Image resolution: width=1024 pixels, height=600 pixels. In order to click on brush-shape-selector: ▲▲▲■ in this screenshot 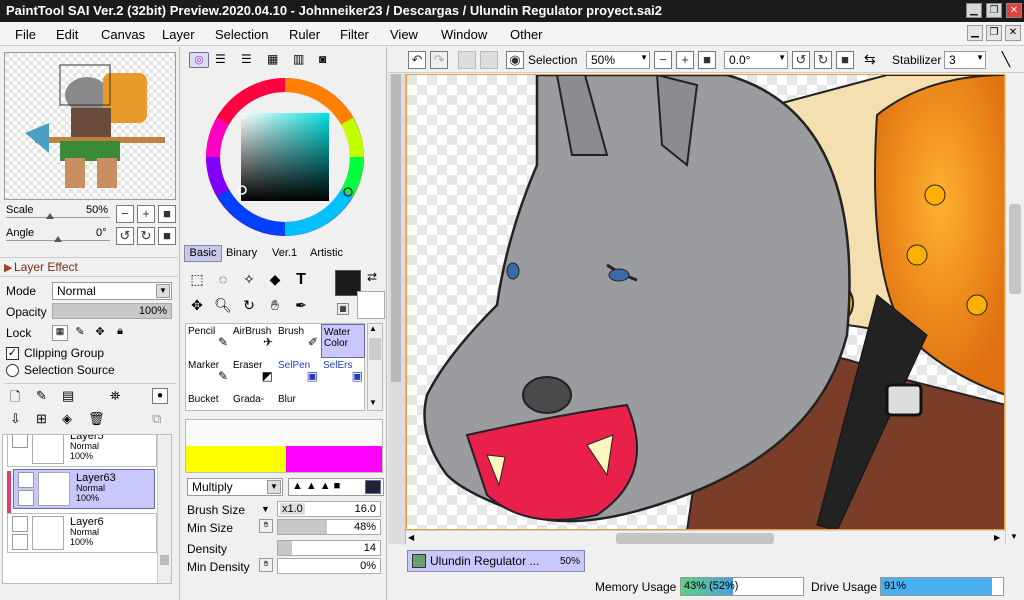, I will do `click(336, 487)`.